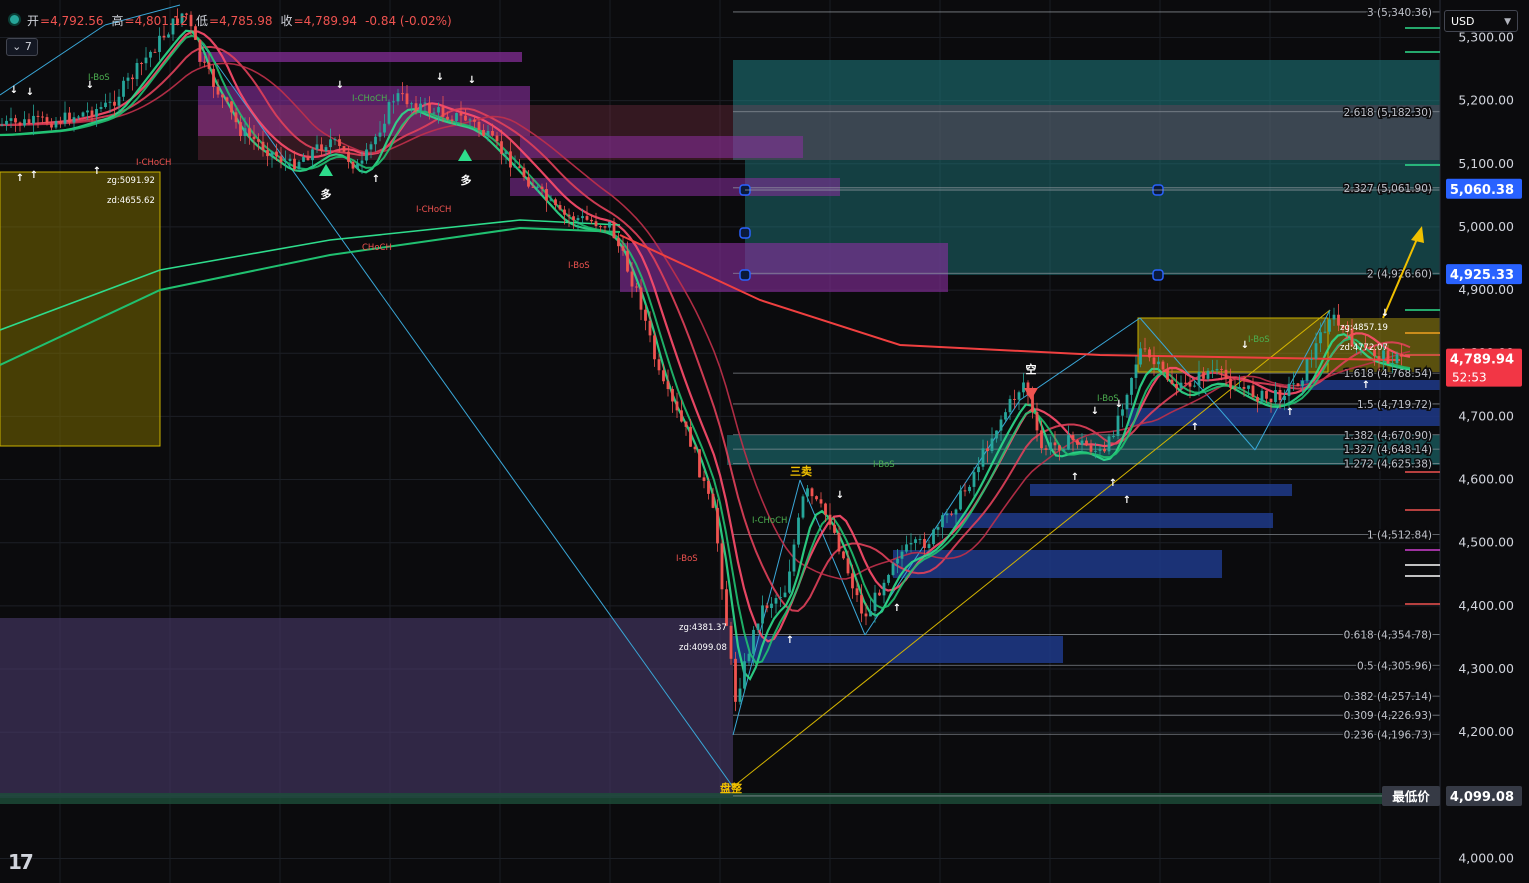 The width and height of the screenshot is (1529, 883). I want to click on chart-annotation: 多, so click(326, 194).